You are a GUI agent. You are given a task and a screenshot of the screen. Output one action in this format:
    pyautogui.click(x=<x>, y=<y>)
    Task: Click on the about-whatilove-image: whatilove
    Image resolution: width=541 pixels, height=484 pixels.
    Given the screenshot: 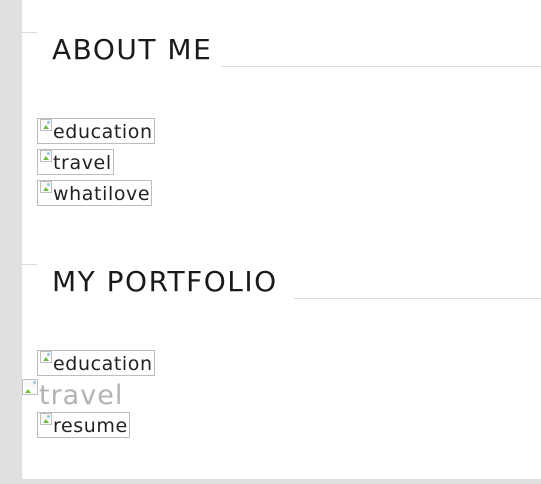 What is the action you would take?
    pyautogui.click(x=95, y=193)
    